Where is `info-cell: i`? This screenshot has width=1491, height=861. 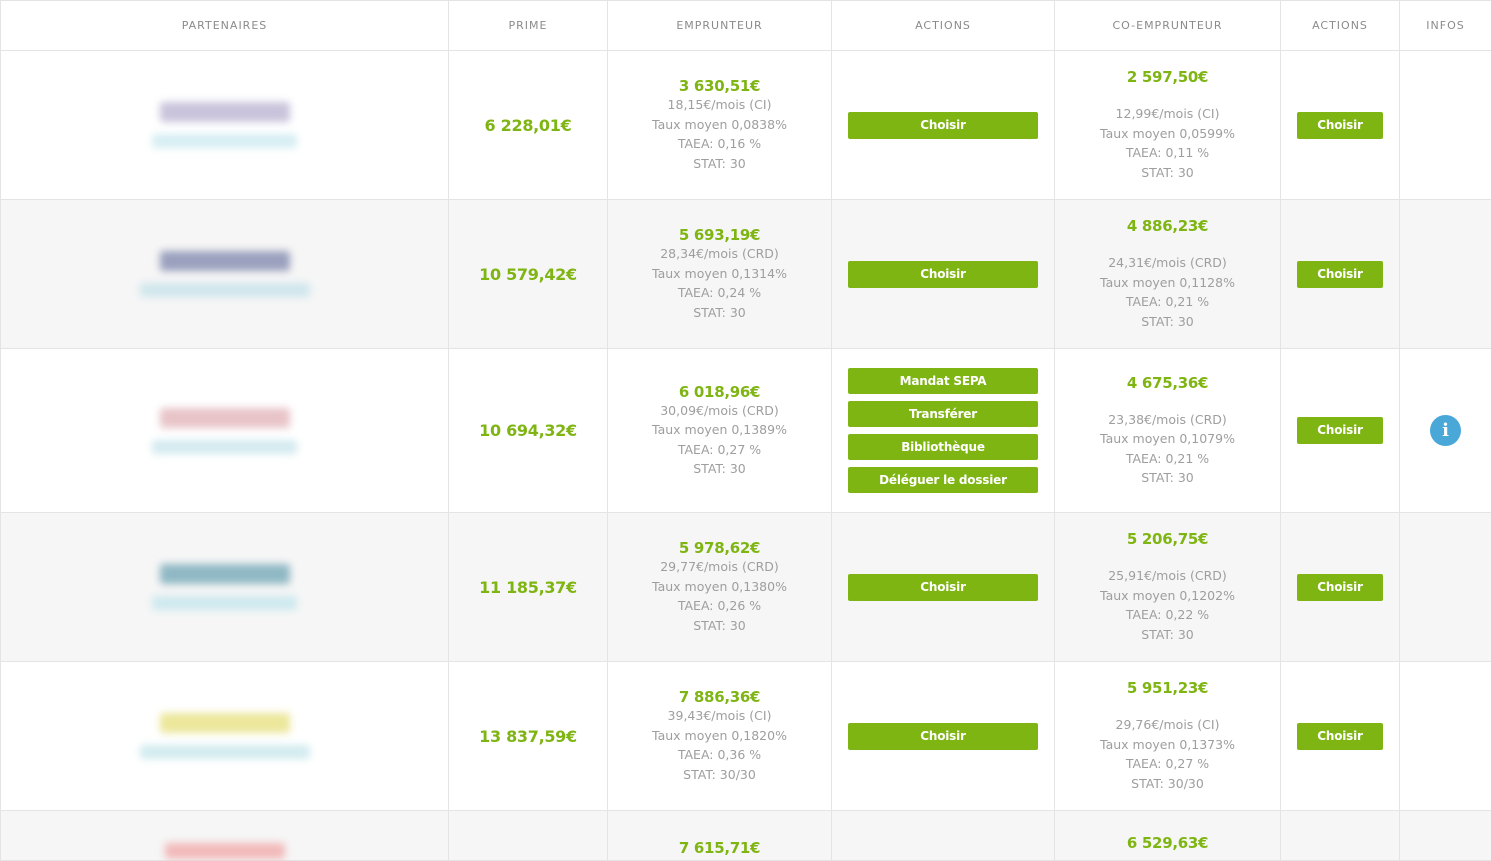
info-cell: i is located at coordinates (1445, 430).